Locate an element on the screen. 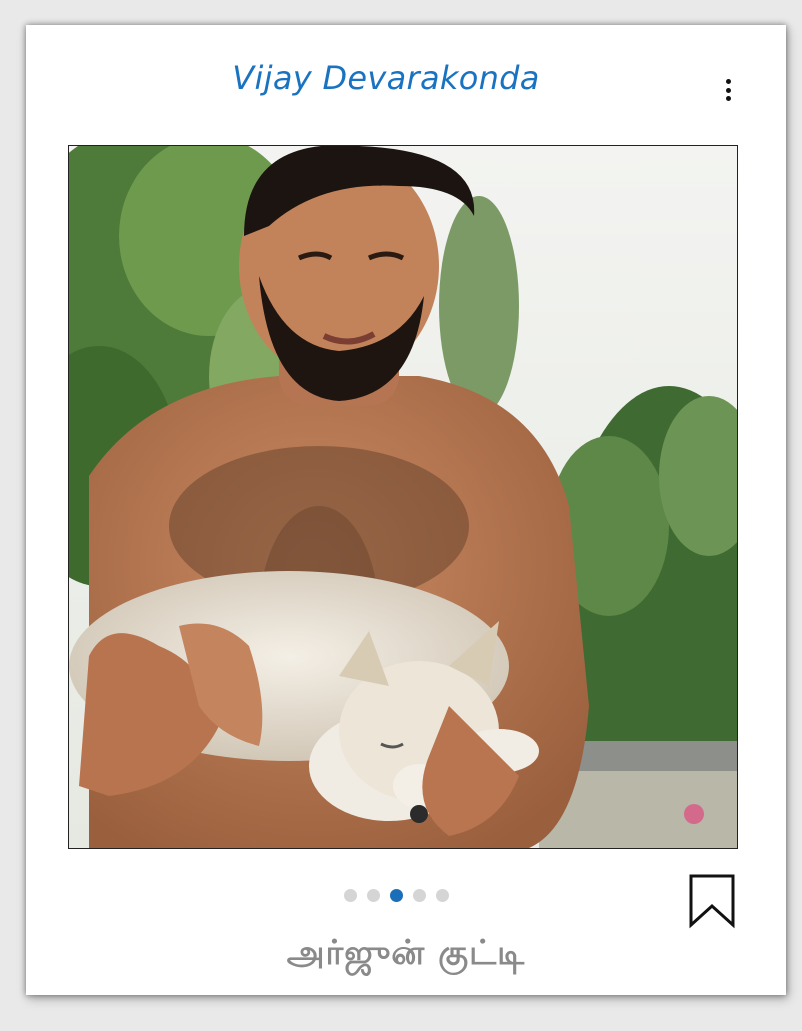  author-name: Vijay Devarakonda is located at coordinates (386, 78).